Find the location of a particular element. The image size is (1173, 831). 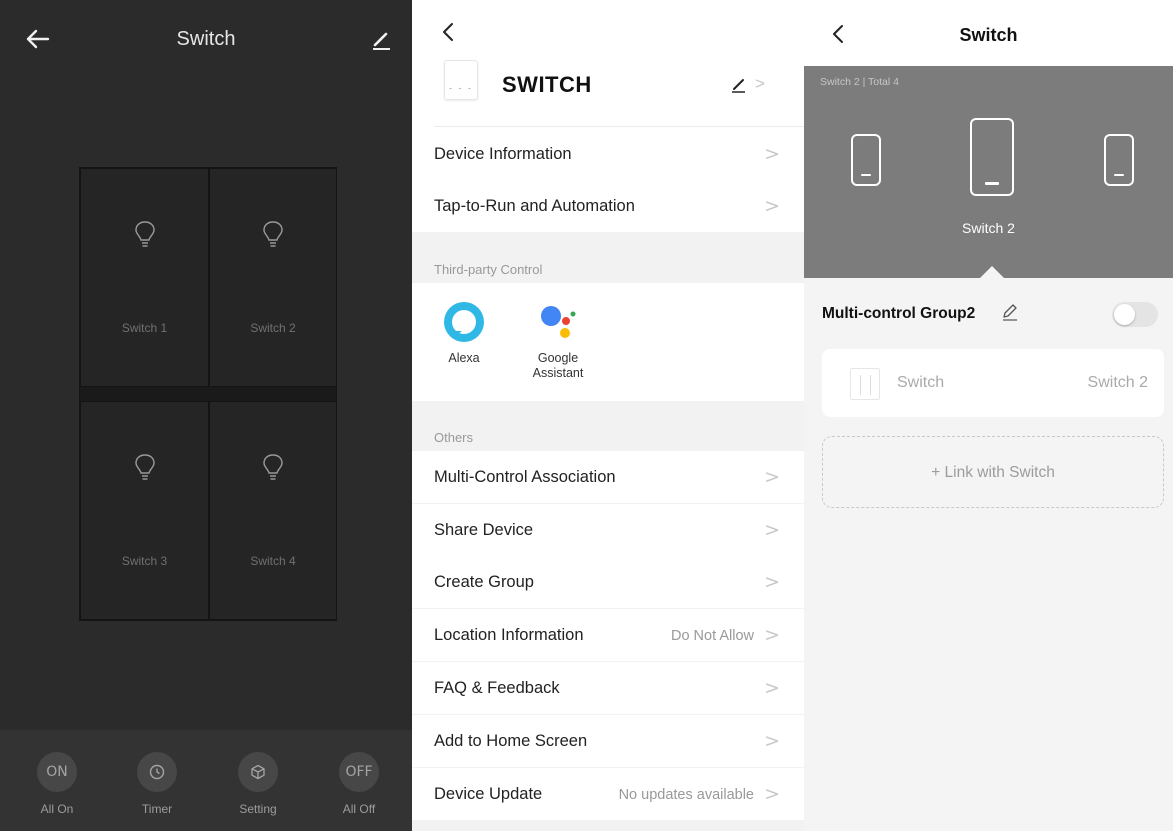

timer-button: Timer is located at coordinates (157, 784).